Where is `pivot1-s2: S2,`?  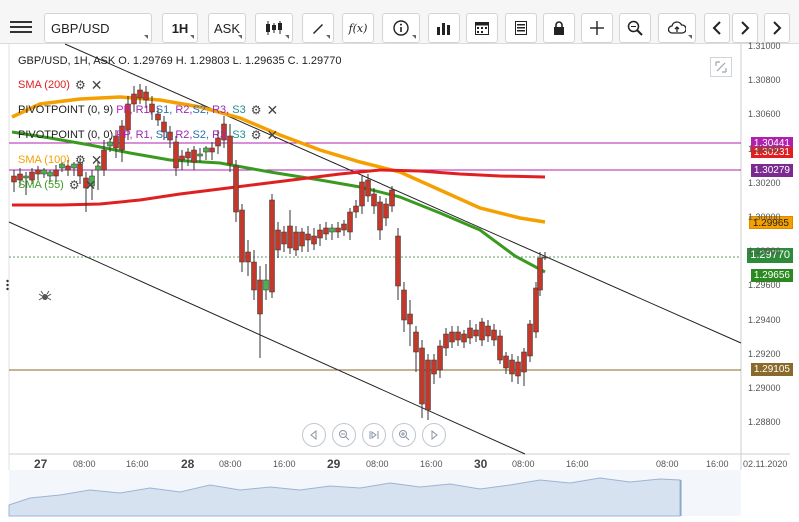 pivot1-s2: S2, is located at coordinates (200, 110).